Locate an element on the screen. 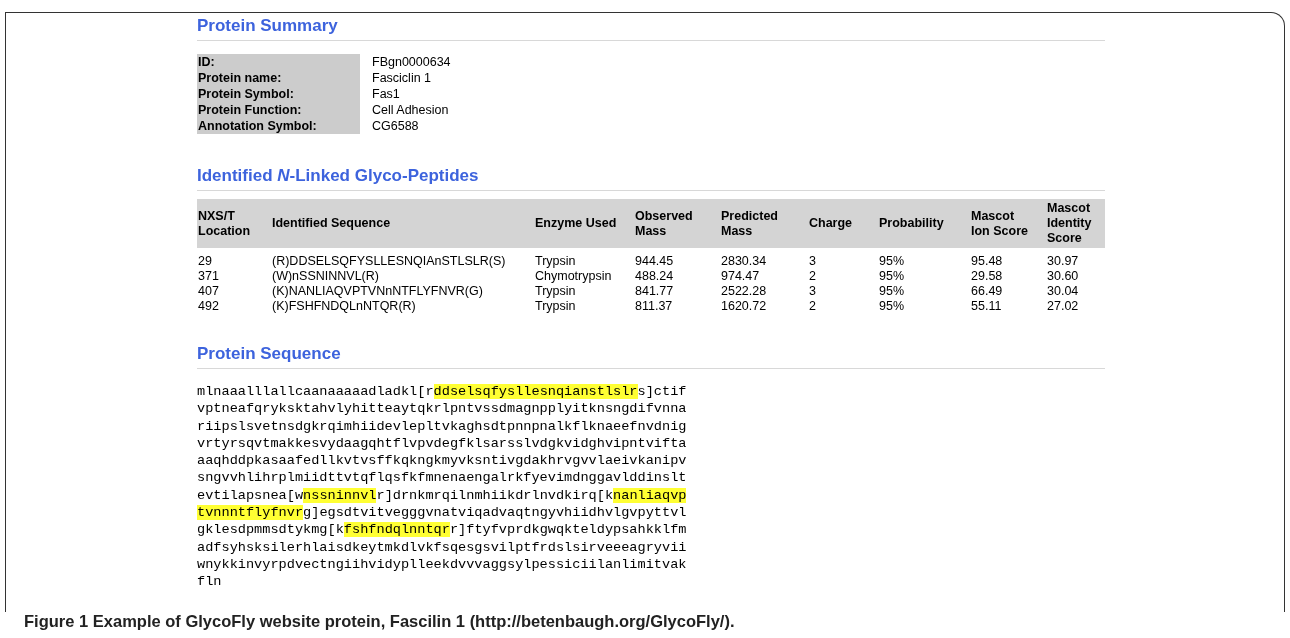 Image resolution: width=1290 pixels, height=638 pixels. table-cell: 30.04 is located at coordinates (1063, 291).